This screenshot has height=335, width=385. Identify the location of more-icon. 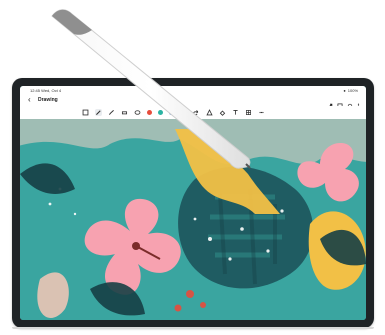
(261, 112).